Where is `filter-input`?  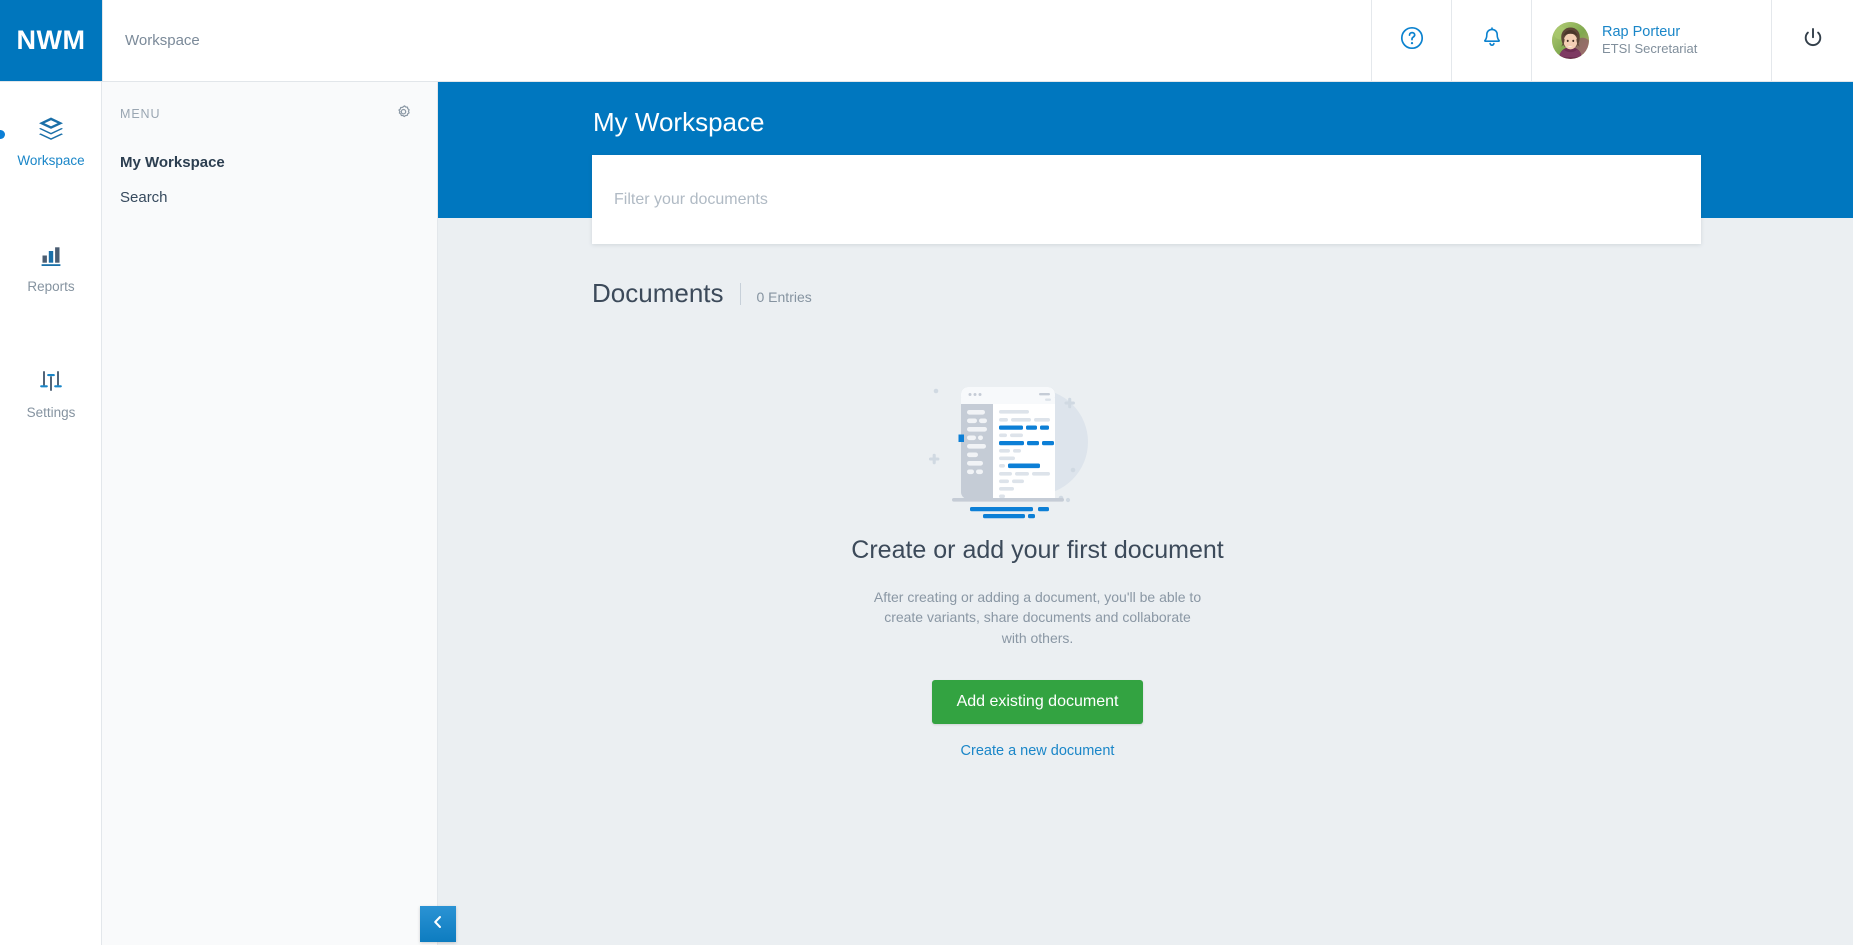
filter-input is located at coordinates (1146, 199).